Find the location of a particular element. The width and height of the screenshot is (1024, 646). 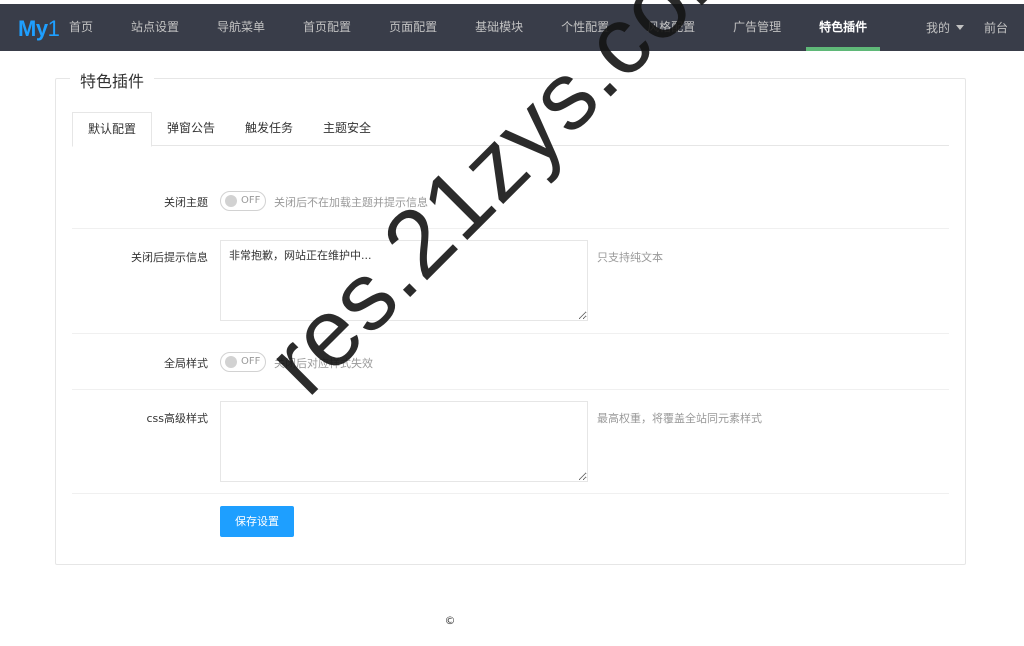

user-menu-label: 我的 is located at coordinates (937, 28).